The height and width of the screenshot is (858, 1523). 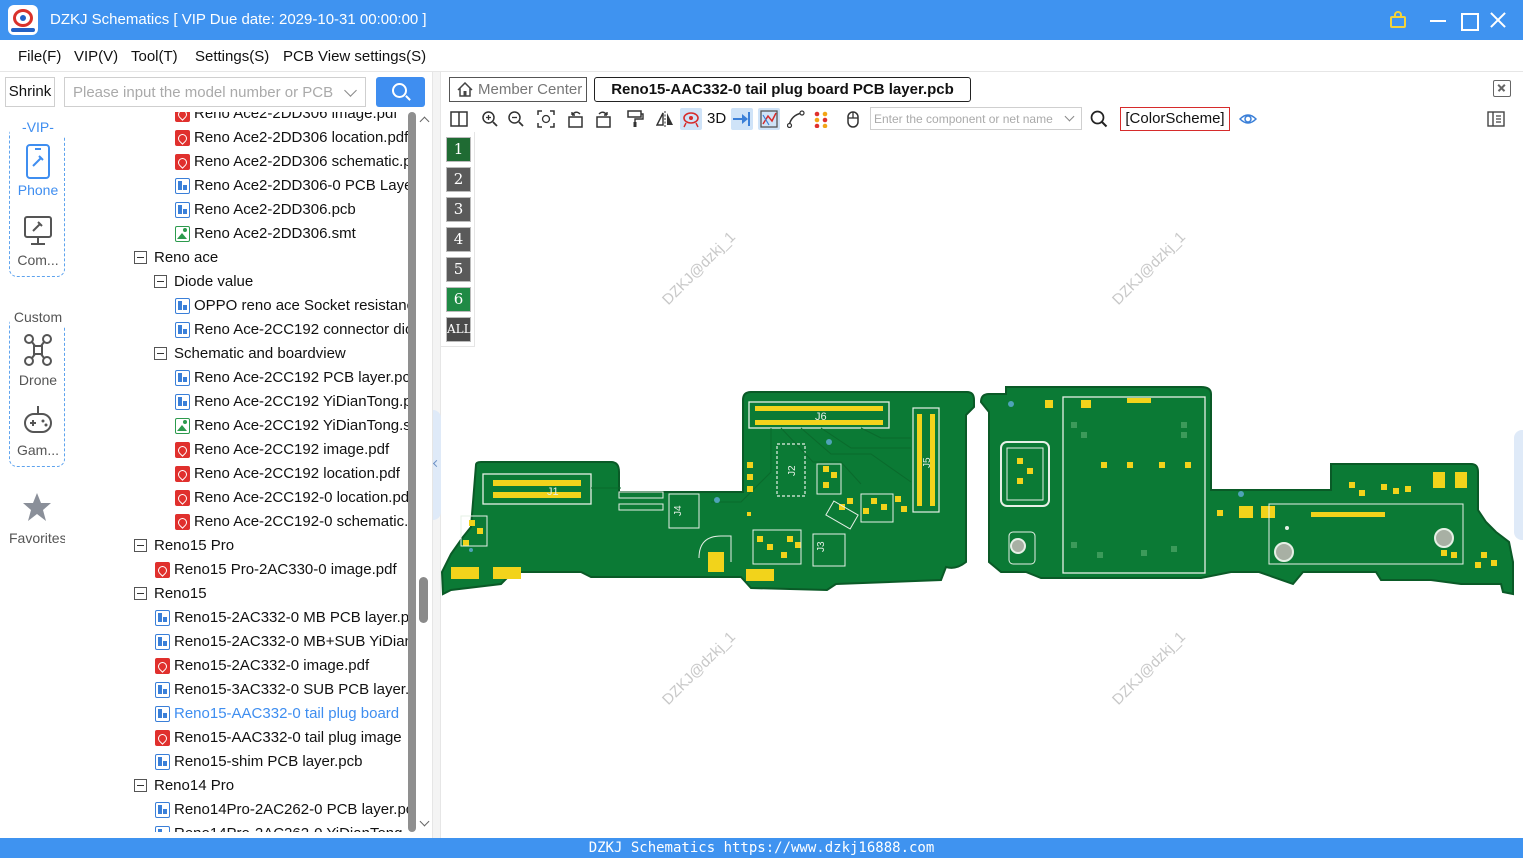 I want to click on tree-file: Reno15-AAC332-0 tail plug image, so click(x=241, y=738).